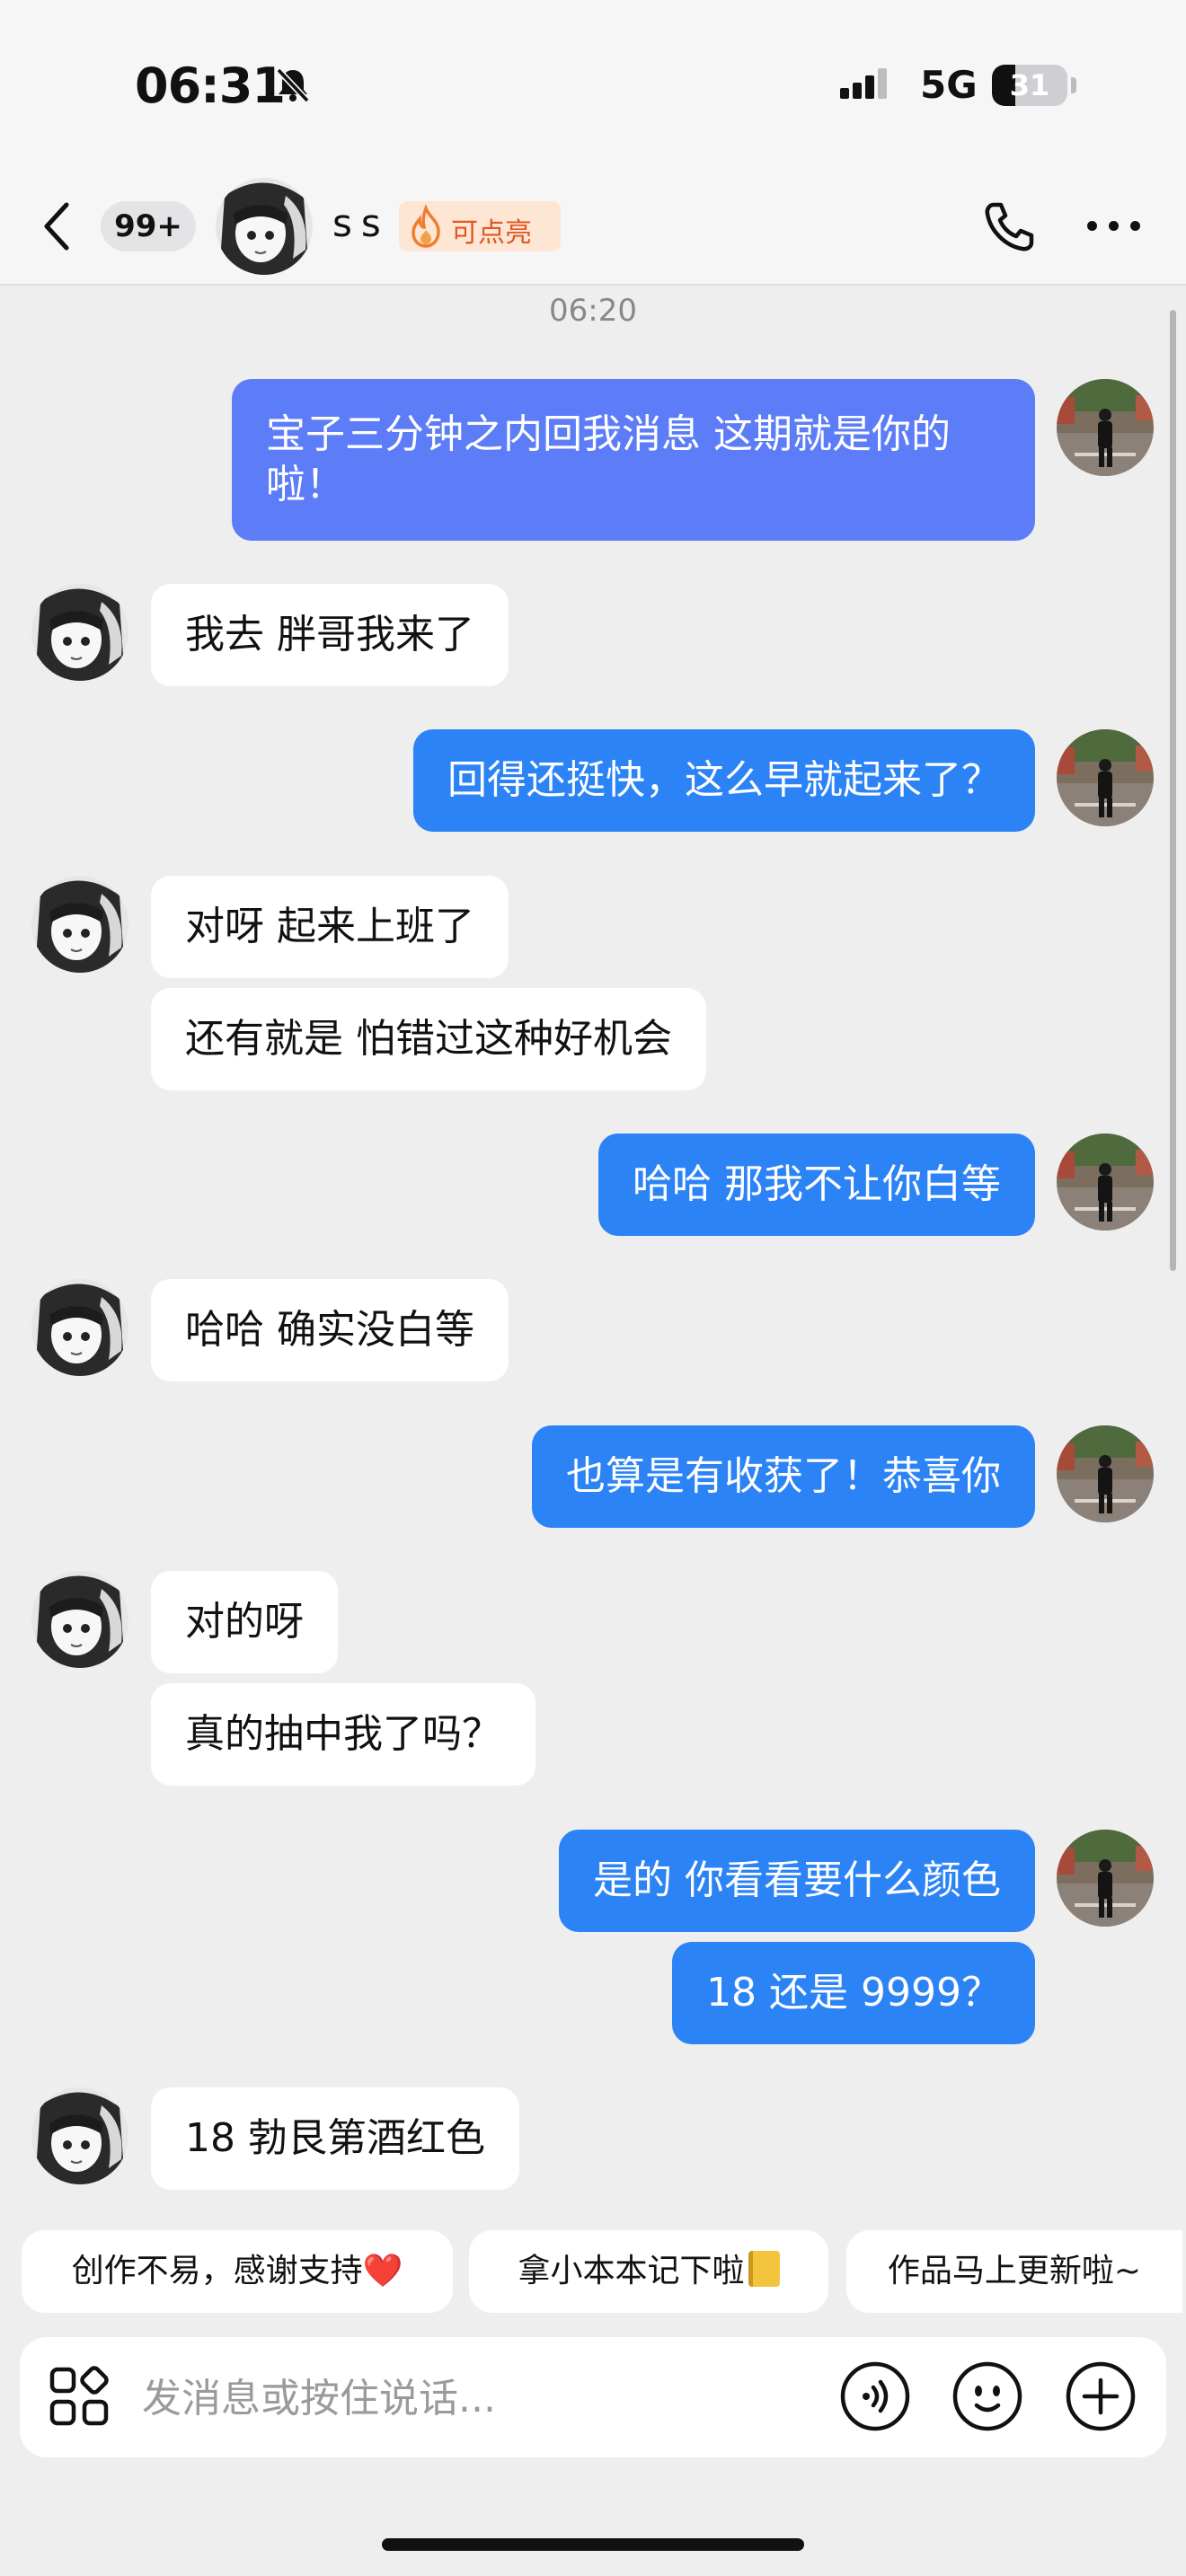 The height and width of the screenshot is (2576, 1186). I want to click on back-button, so click(57, 228).